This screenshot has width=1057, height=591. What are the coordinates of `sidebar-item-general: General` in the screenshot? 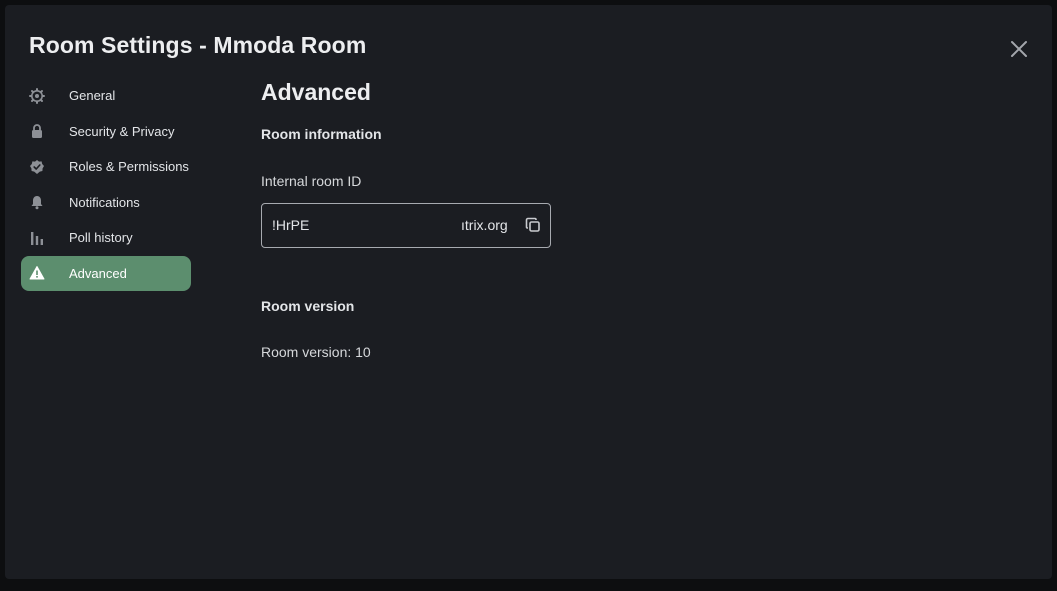 It's located at (106, 95).